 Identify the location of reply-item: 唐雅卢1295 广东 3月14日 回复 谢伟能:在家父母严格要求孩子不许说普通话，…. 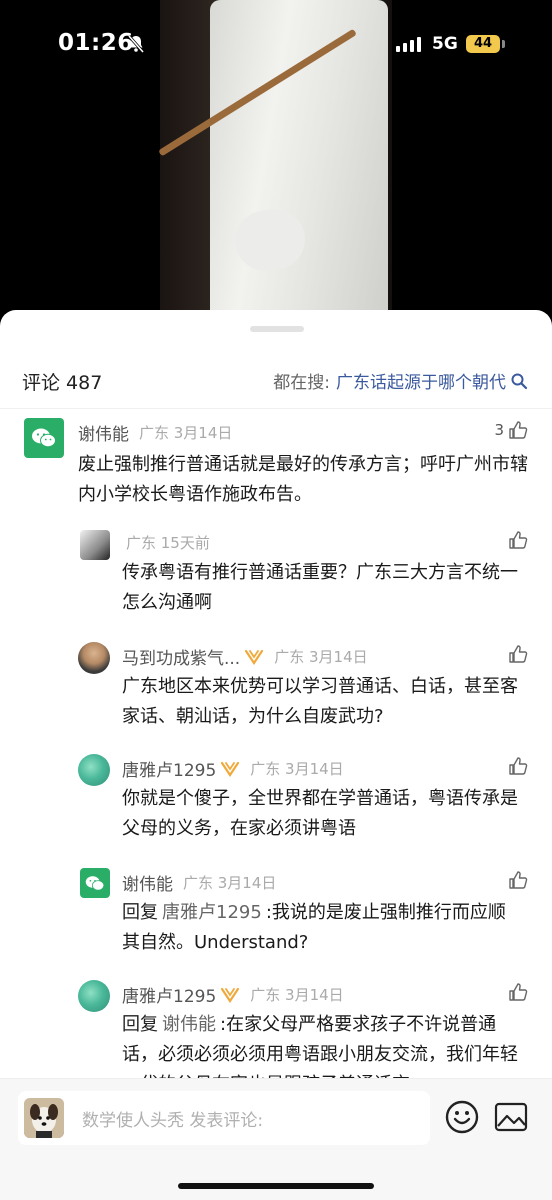
(276, 1026).